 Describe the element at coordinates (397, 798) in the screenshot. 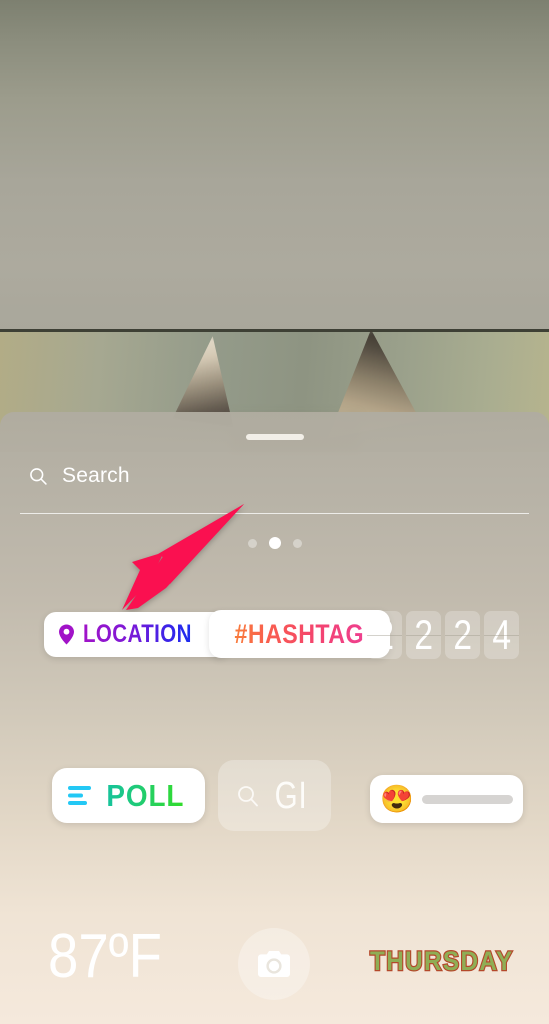

I see `heart-eyes-emoji-icon: 😍` at that location.